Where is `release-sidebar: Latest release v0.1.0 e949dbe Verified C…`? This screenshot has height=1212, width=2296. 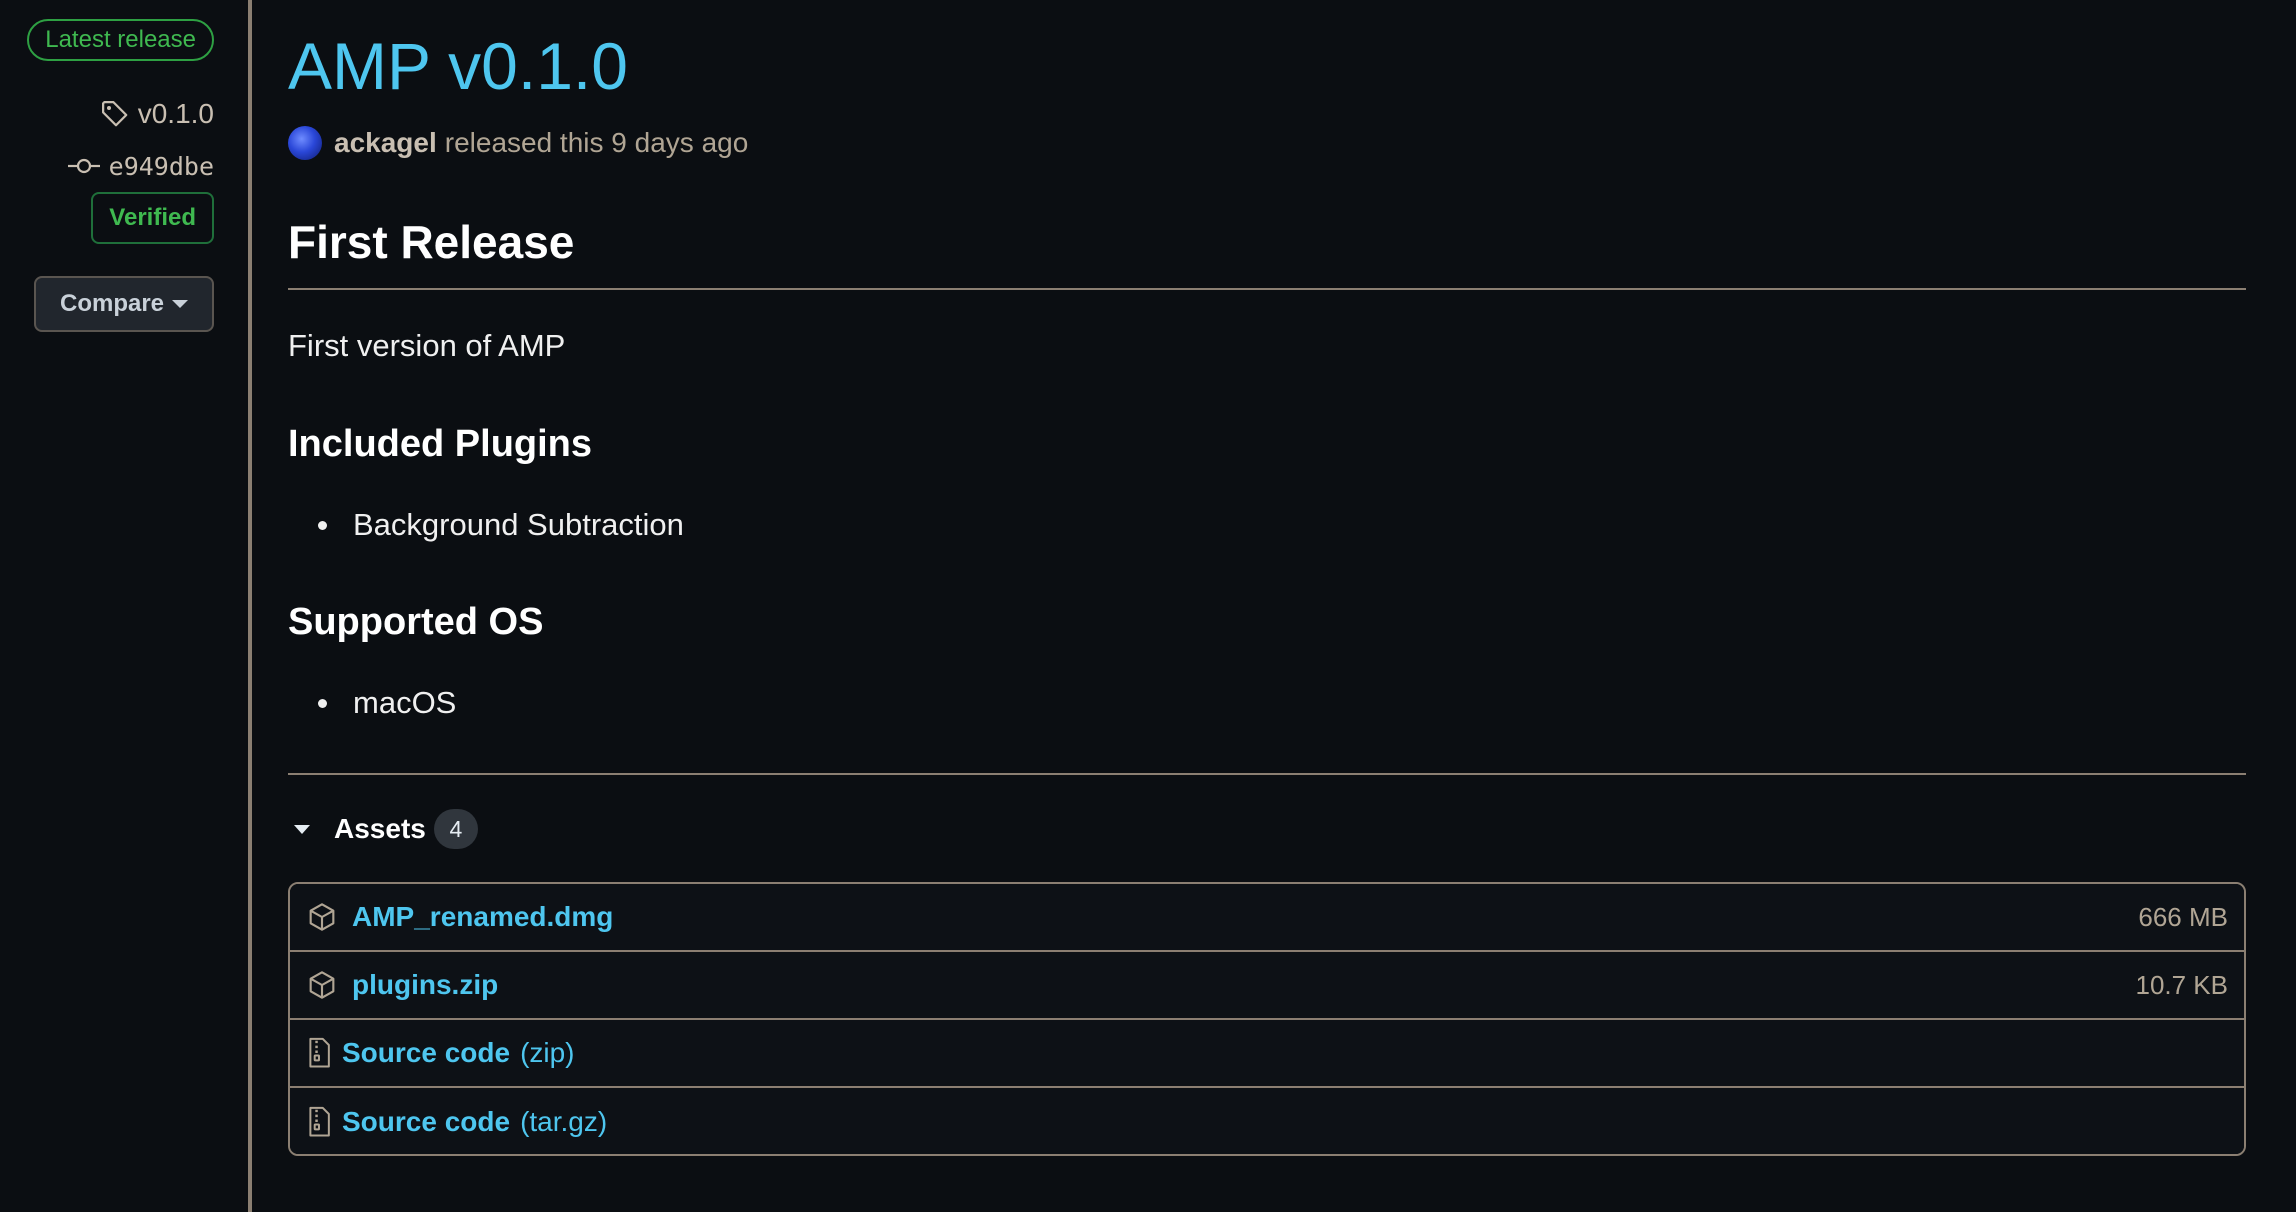
release-sidebar: Latest release v0.1.0 e949dbe Verified C… is located at coordinates (126, 606).